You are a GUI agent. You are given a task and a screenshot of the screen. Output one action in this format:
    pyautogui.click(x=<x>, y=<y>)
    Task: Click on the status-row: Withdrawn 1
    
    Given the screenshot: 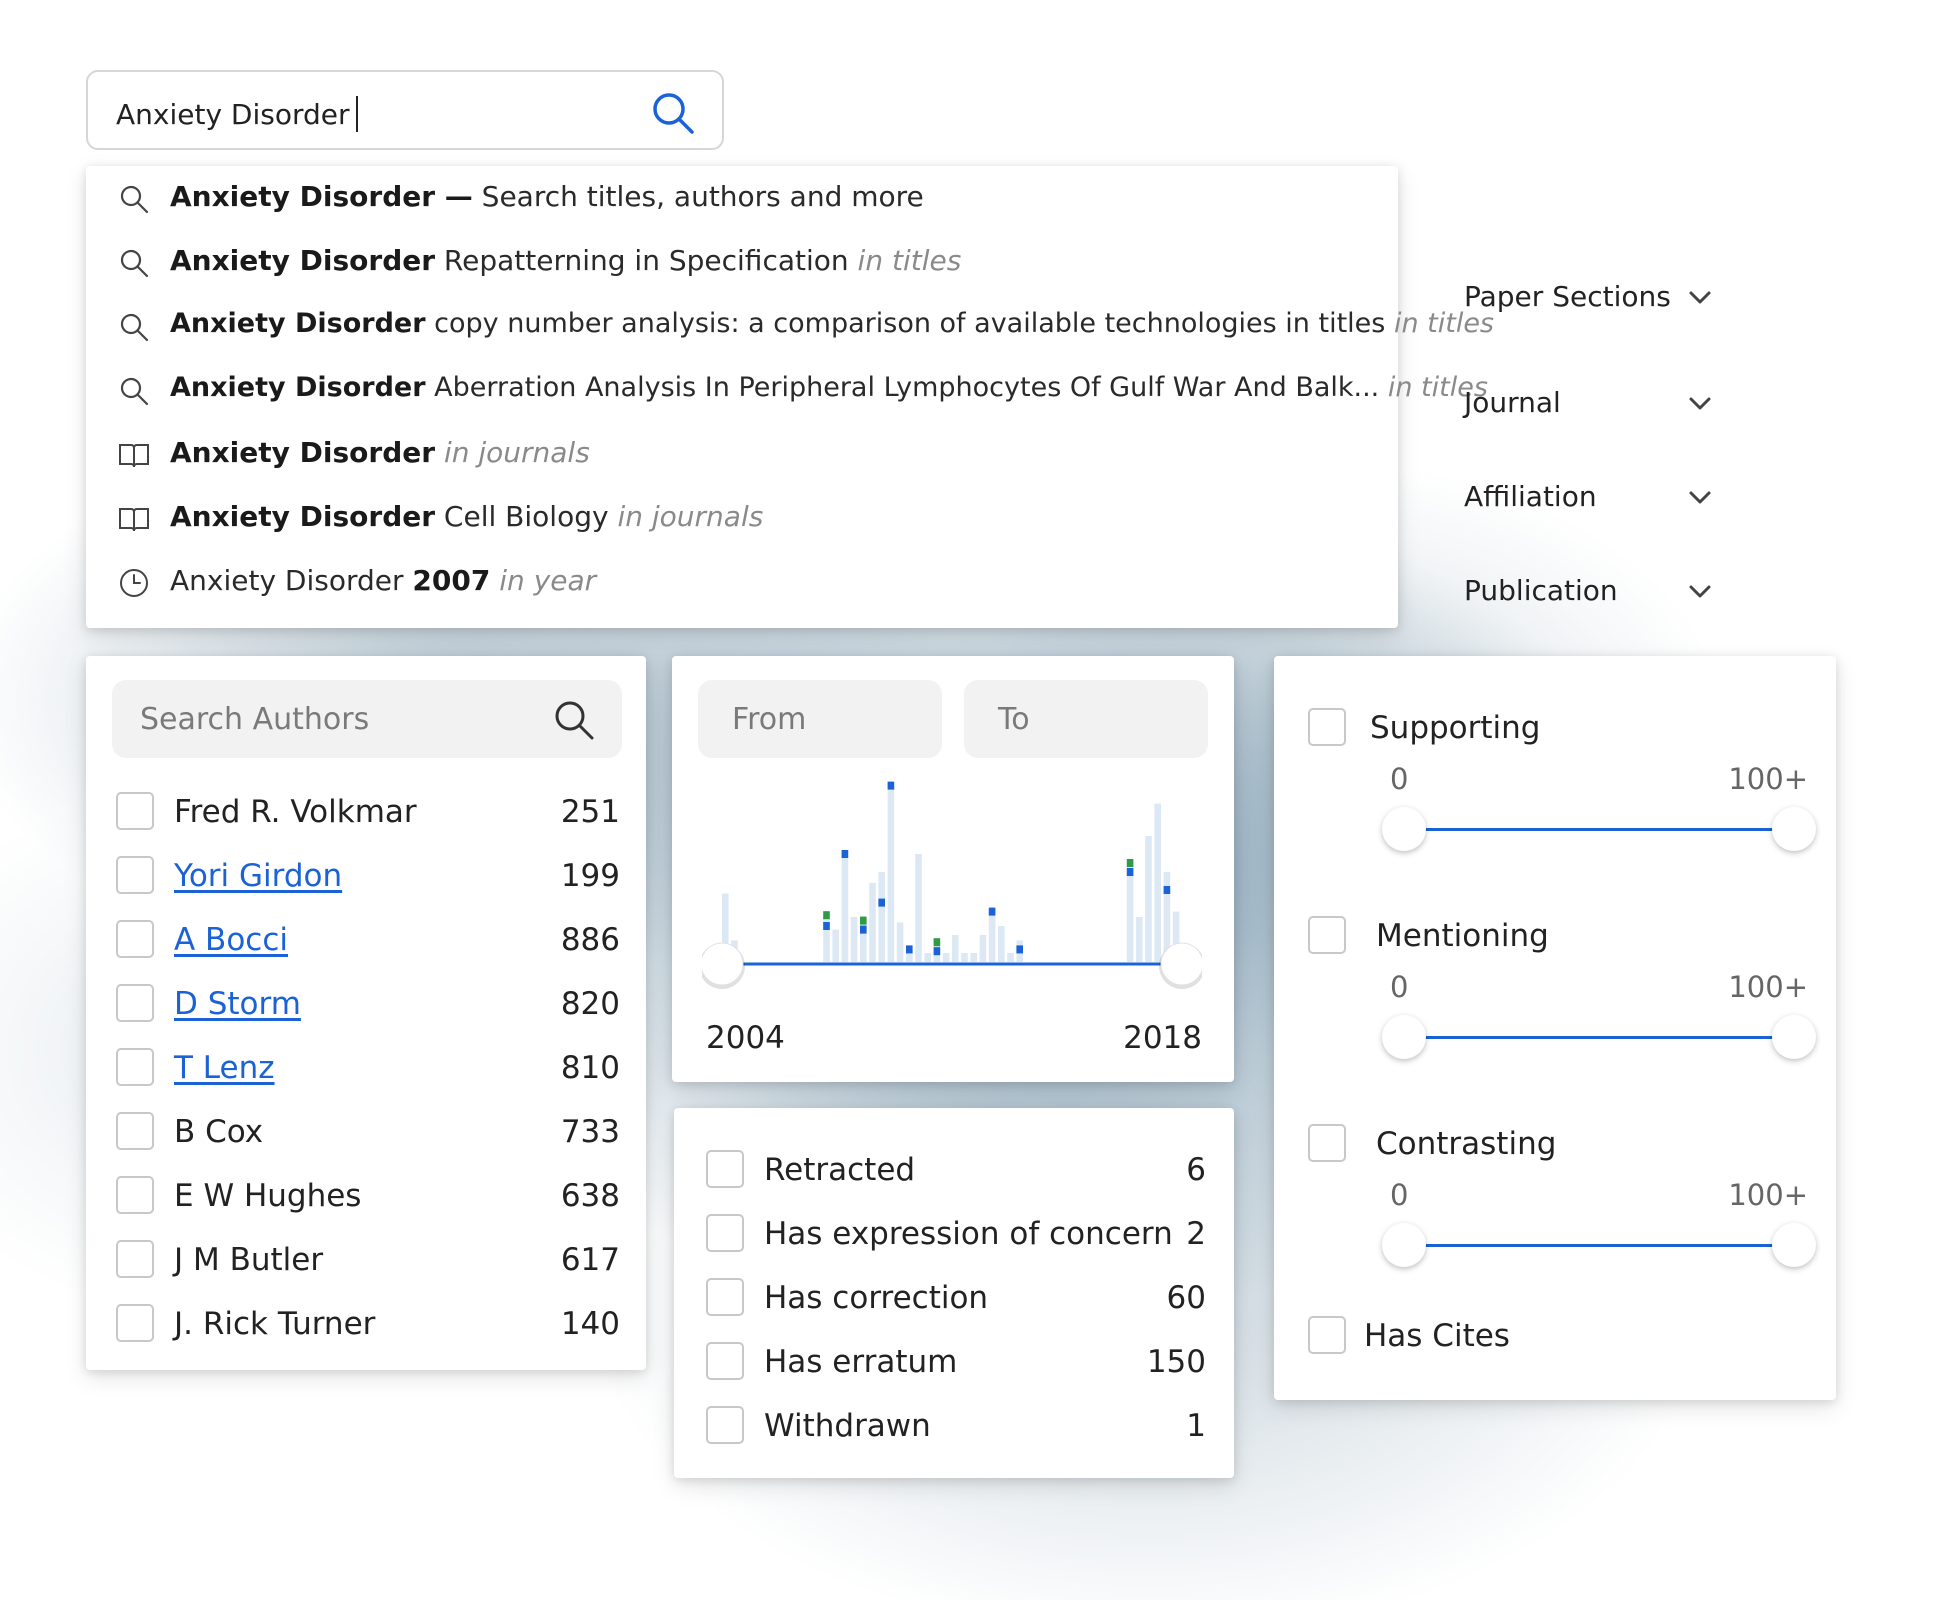 What is the action you would take?
    pyautogui.click(x=956, y=1425)
    